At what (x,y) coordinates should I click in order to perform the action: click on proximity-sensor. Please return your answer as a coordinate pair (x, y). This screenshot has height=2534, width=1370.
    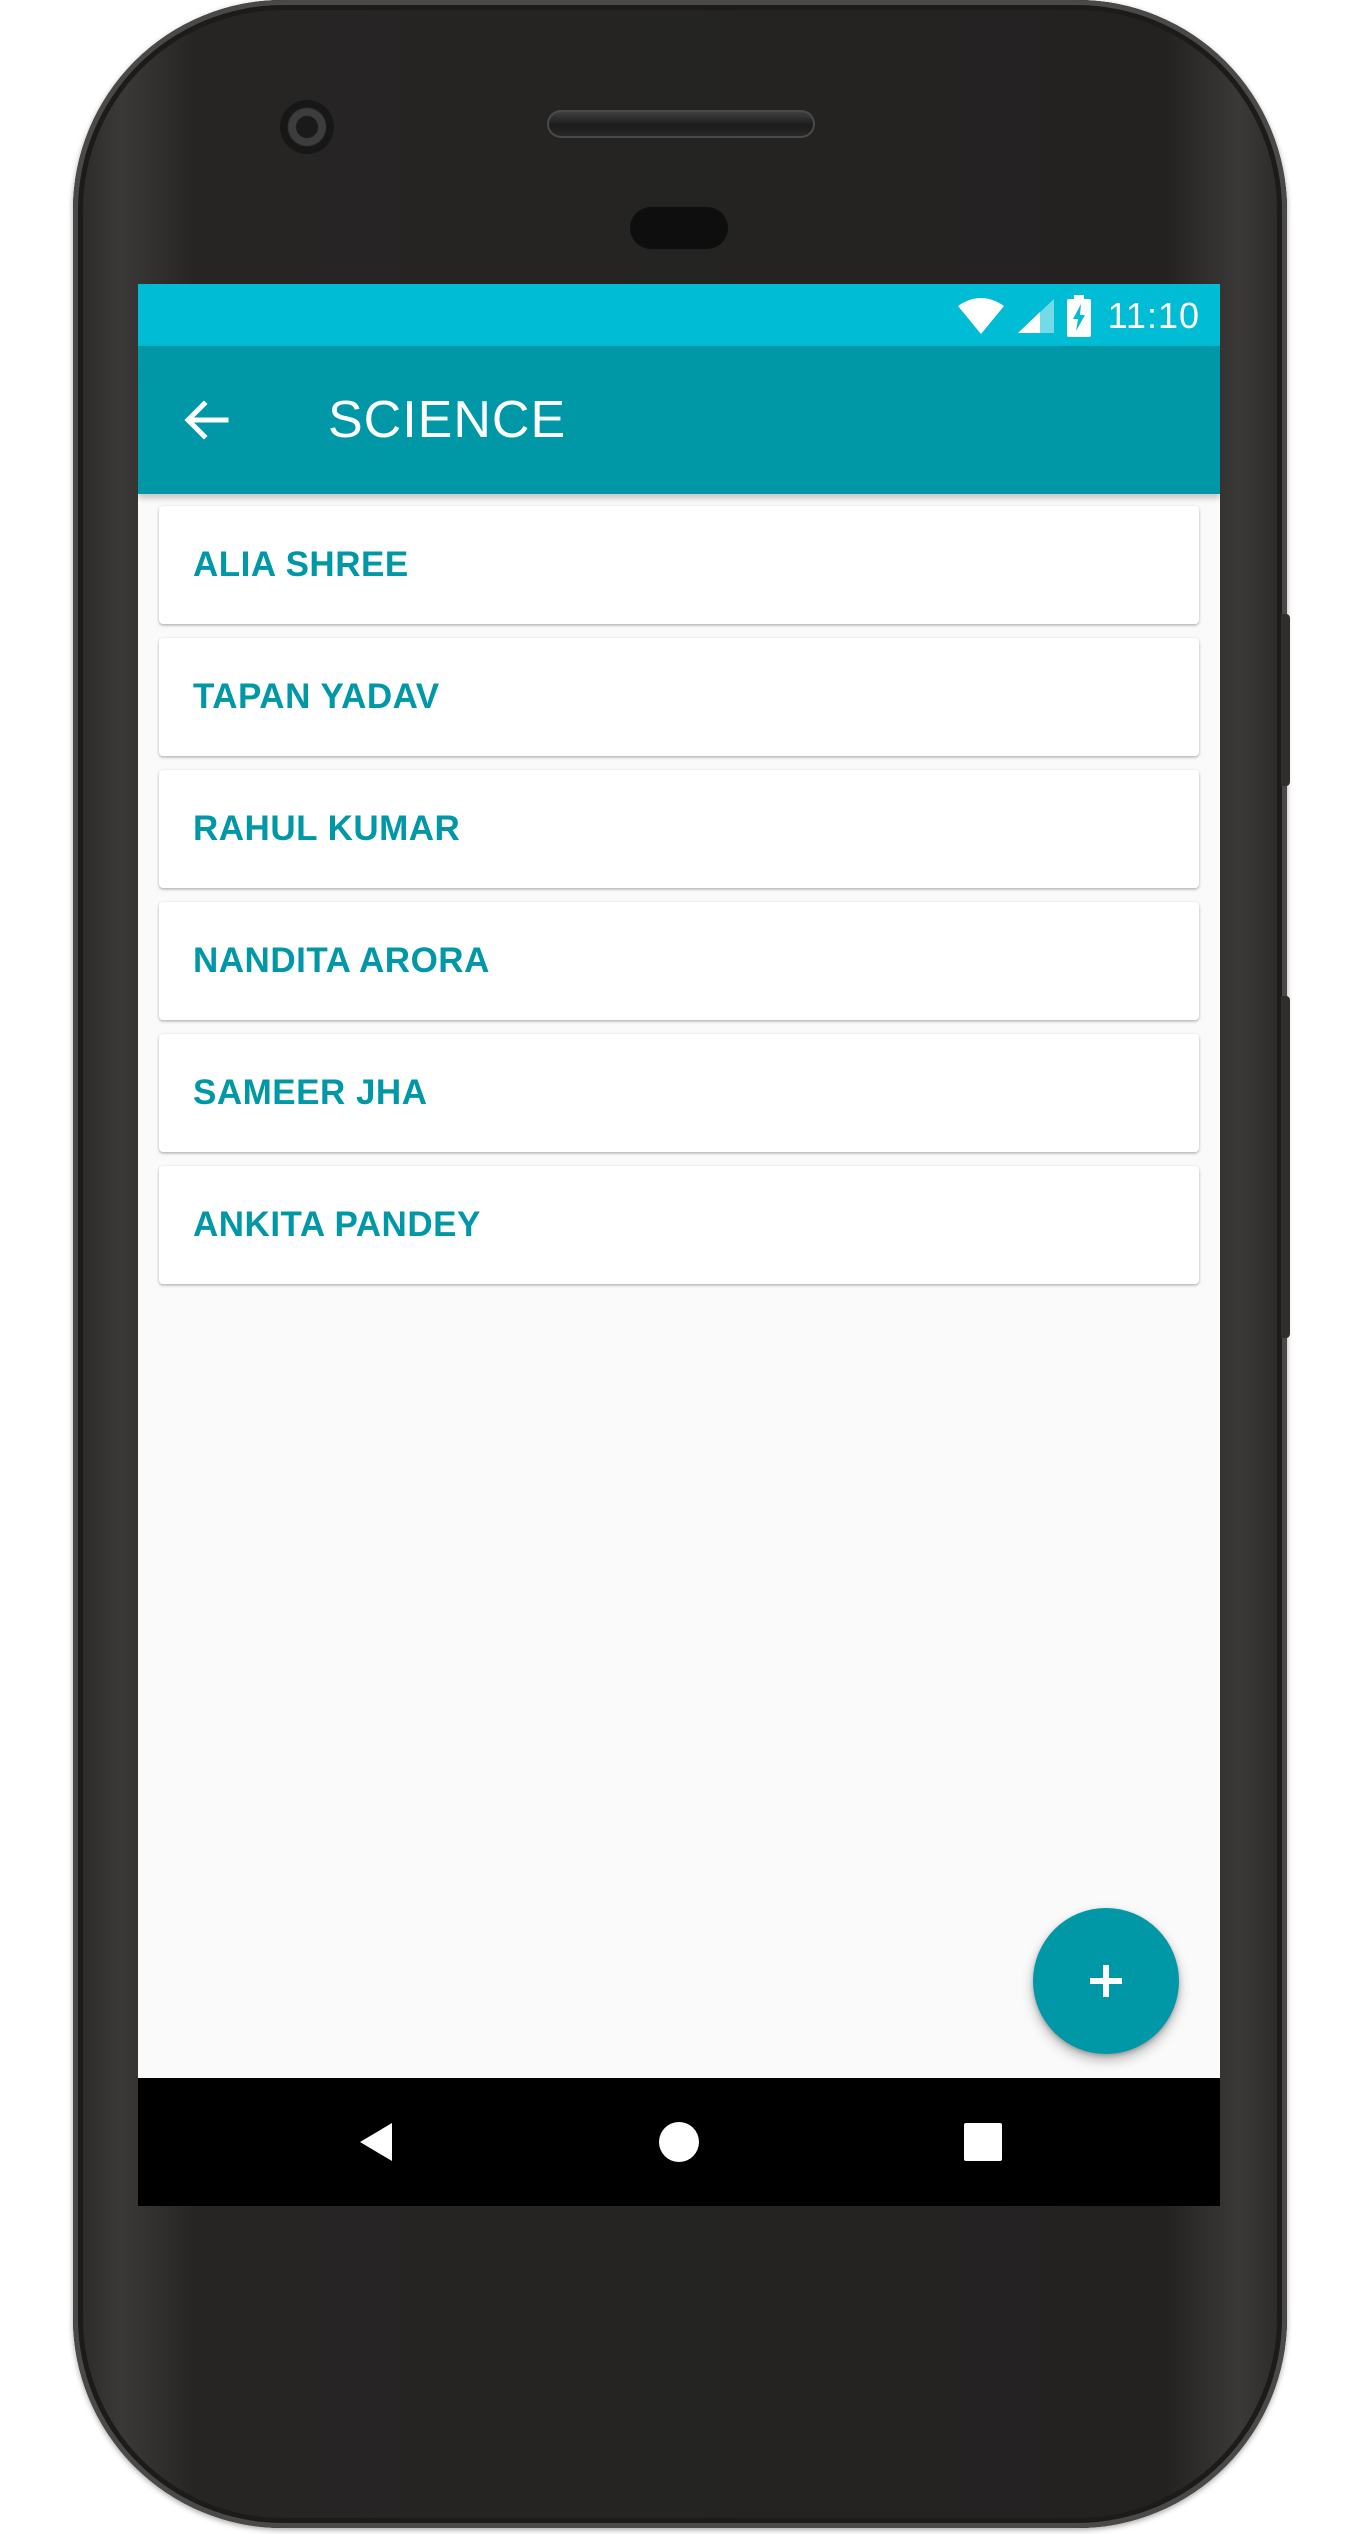
    Looking at the image, I should click on (679, 228).